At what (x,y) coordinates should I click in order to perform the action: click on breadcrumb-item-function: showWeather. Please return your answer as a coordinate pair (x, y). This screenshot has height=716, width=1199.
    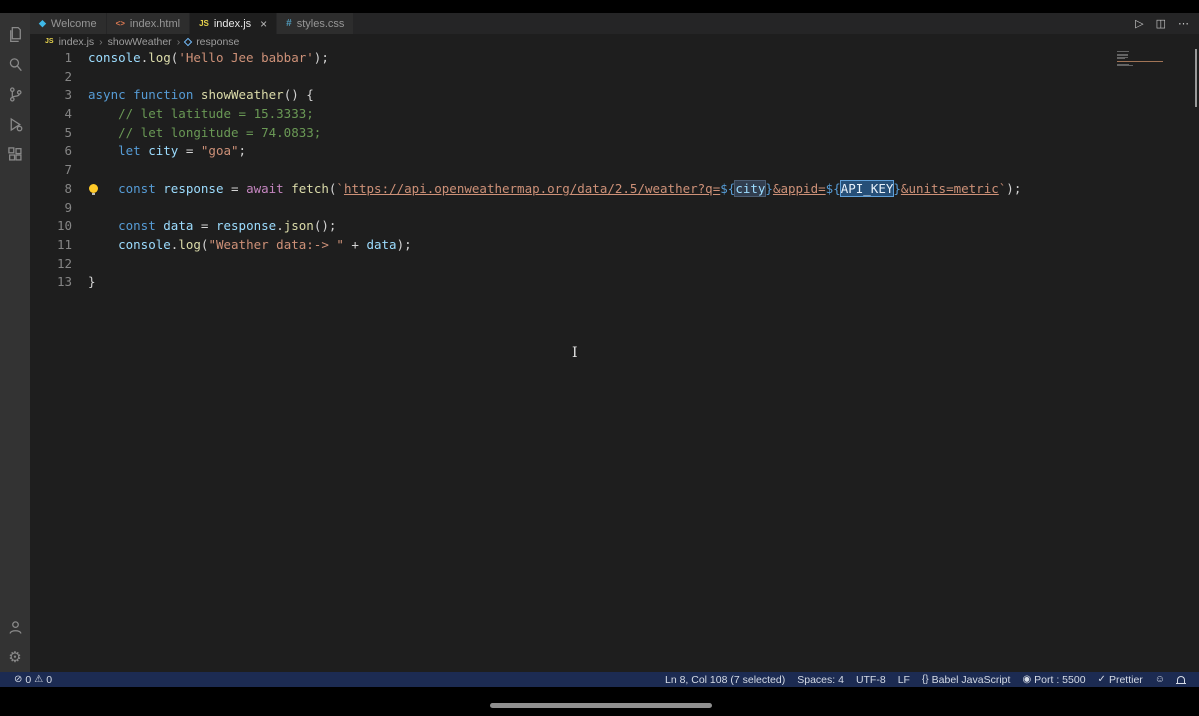
    Looking at the image, I should click on (140, 42).